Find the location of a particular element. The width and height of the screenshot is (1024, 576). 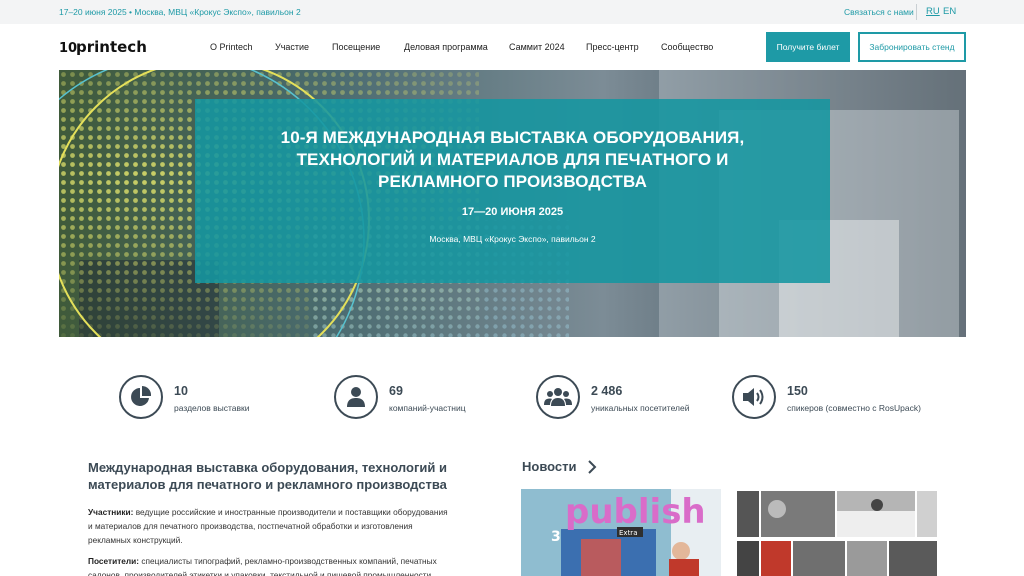

hero-dates: 17—20 ИЮНЯ 2025 is located at coordinates (512, 212).